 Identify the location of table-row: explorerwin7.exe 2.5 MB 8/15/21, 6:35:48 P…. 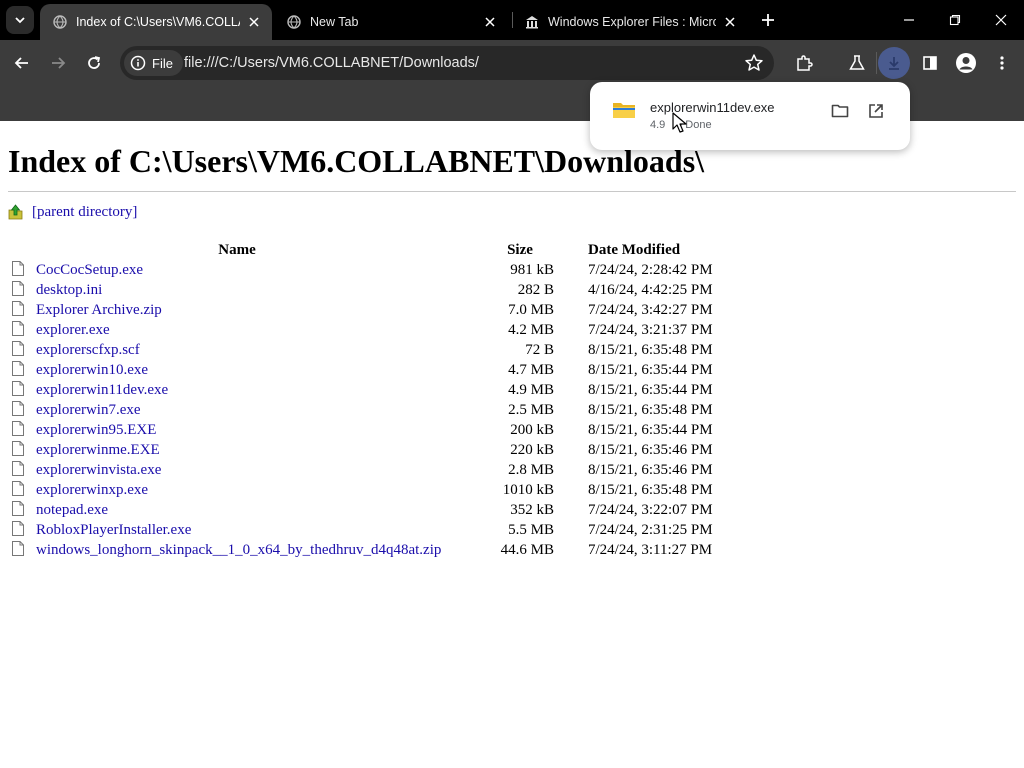
(366, 410).